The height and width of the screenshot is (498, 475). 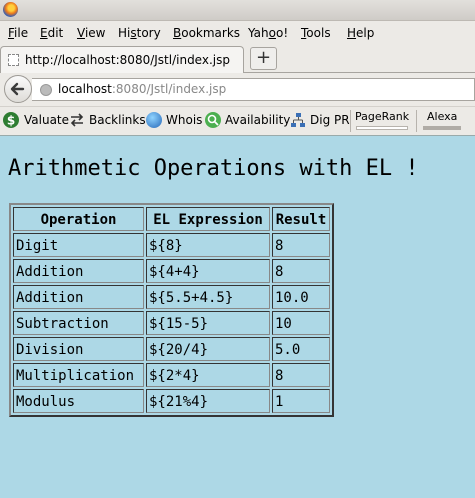 What do you see at coordinates (360, 33) in the screenshot?
I see `menu-help: Help` at bounding box center [360, 33].